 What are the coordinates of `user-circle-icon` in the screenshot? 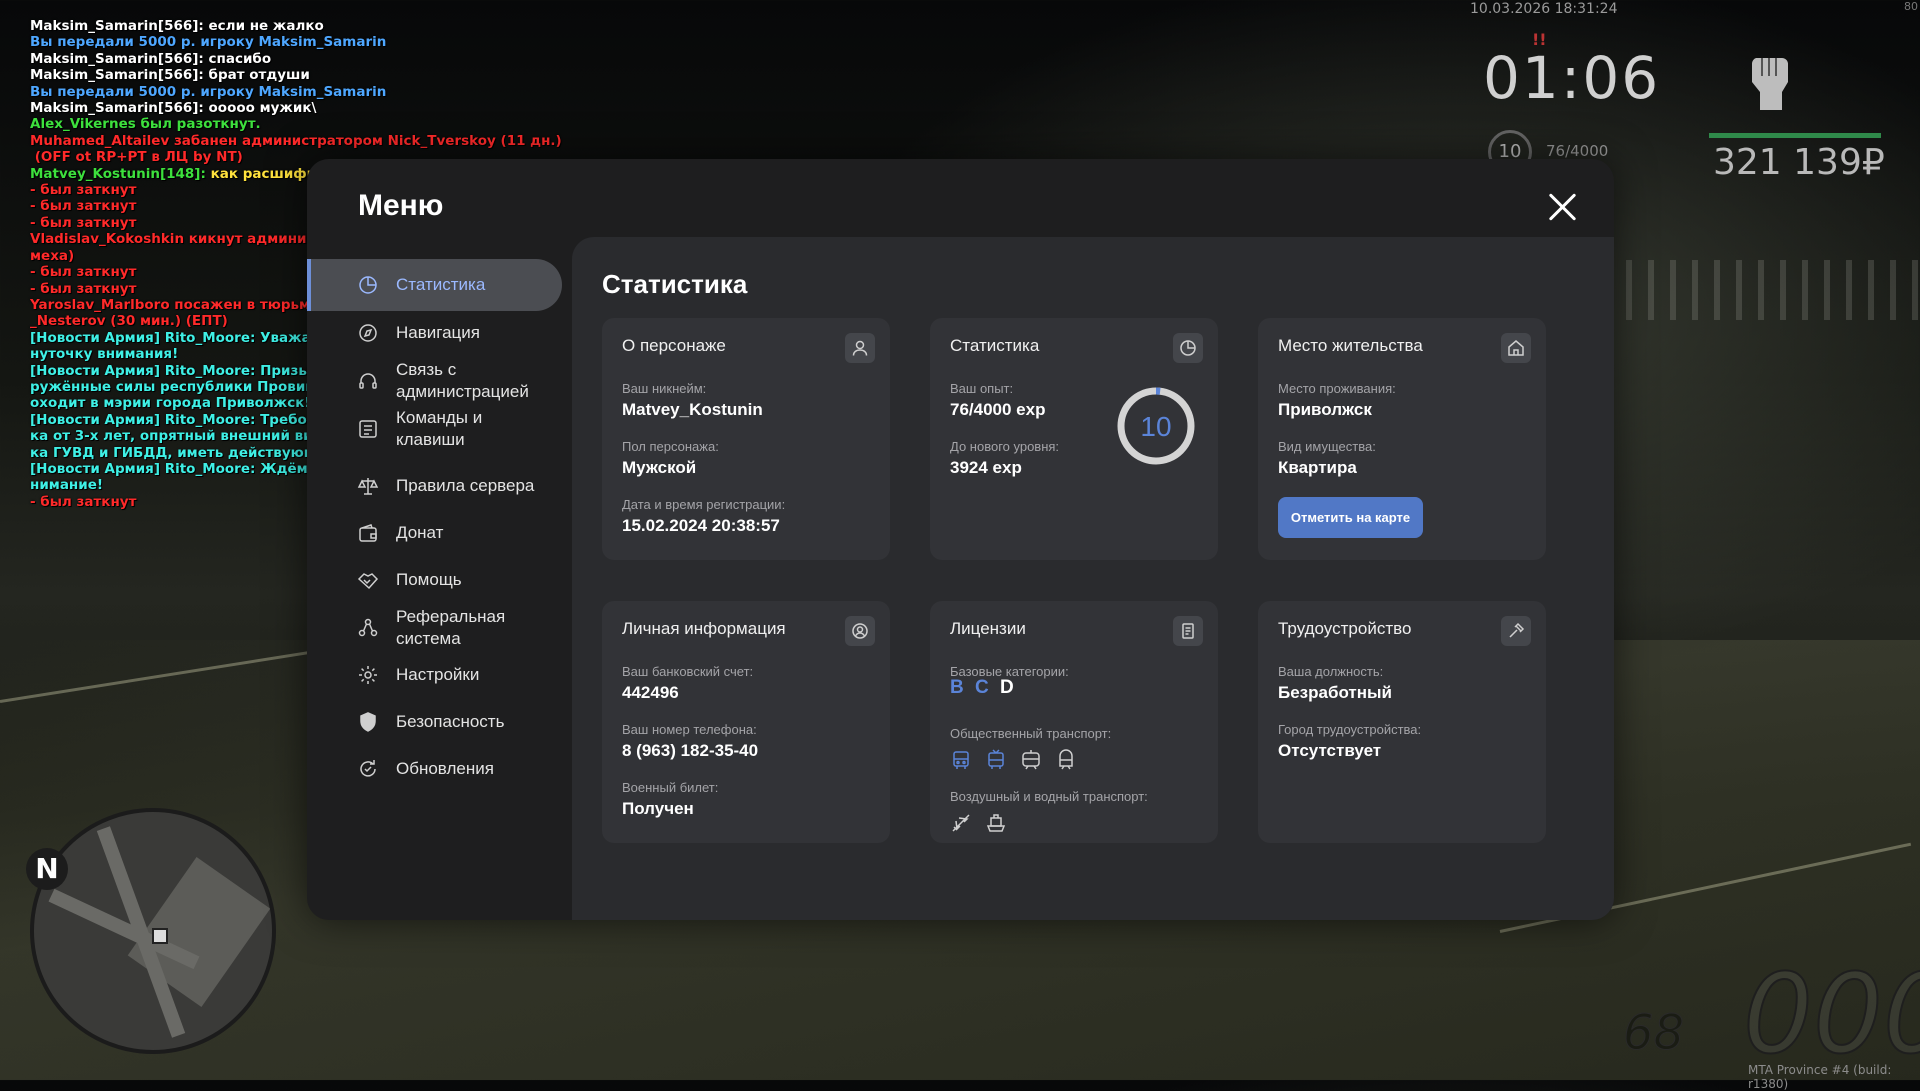 It's located at (860, 631).